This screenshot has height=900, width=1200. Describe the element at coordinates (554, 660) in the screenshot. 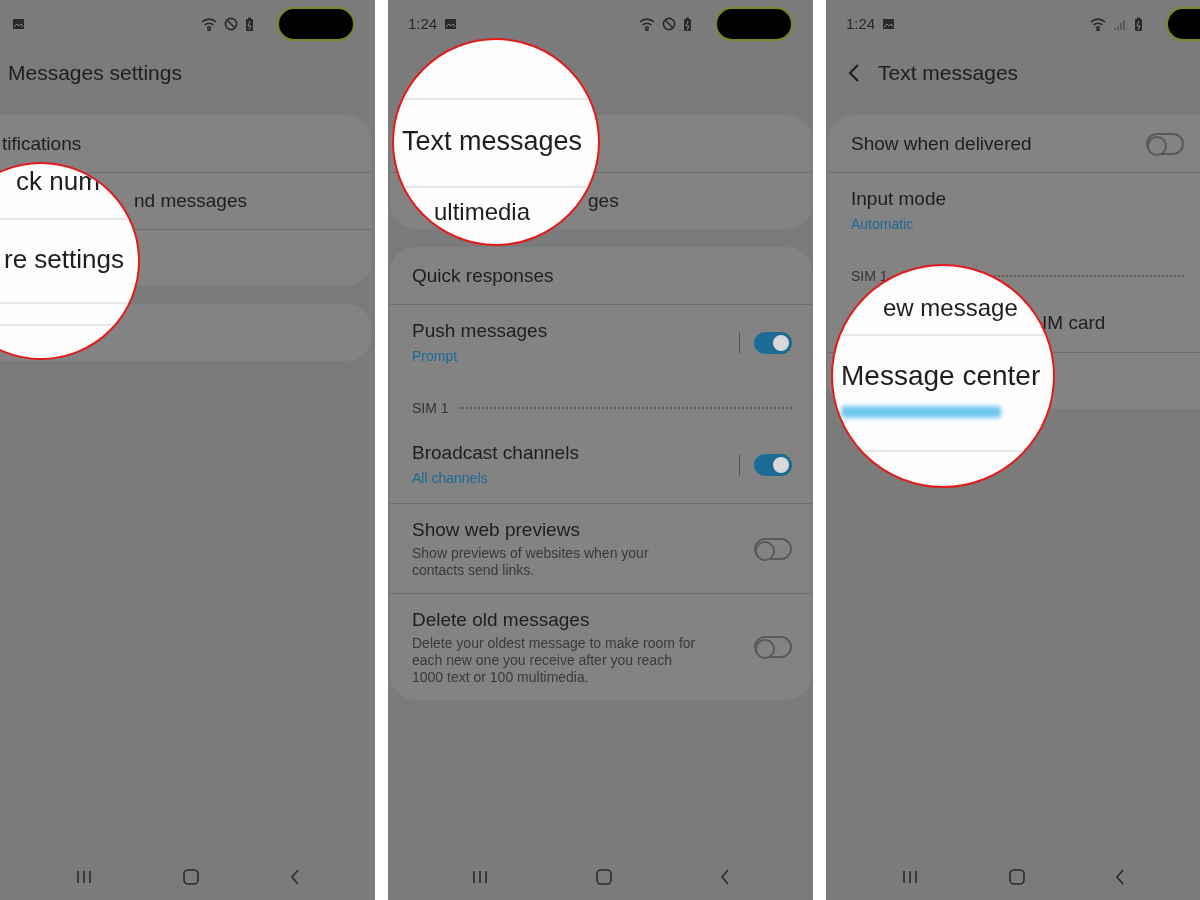

I see `setting-description: Delete your oldest message to make room for each new one you receive after you reach 1000 text or 100 multimedia.` at that location.